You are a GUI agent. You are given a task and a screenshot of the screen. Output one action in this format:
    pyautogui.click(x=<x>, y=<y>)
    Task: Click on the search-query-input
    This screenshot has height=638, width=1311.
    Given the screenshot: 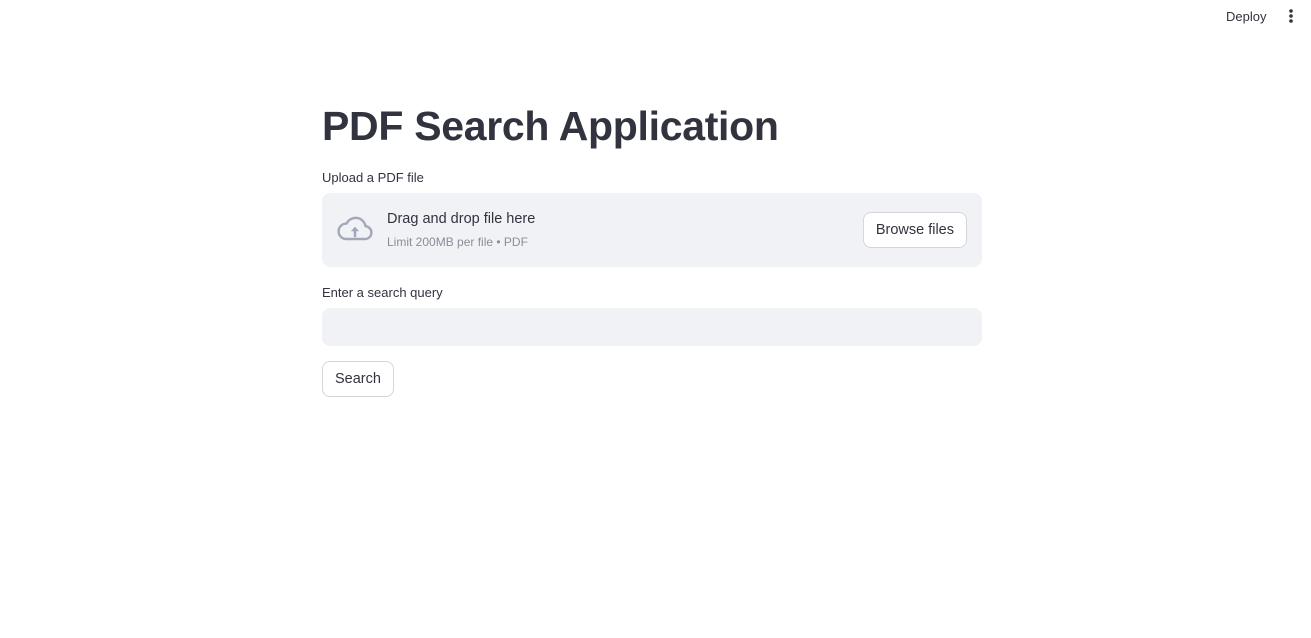 What is the action you would take?
    pyautogui.click(x=652, y=327)
    